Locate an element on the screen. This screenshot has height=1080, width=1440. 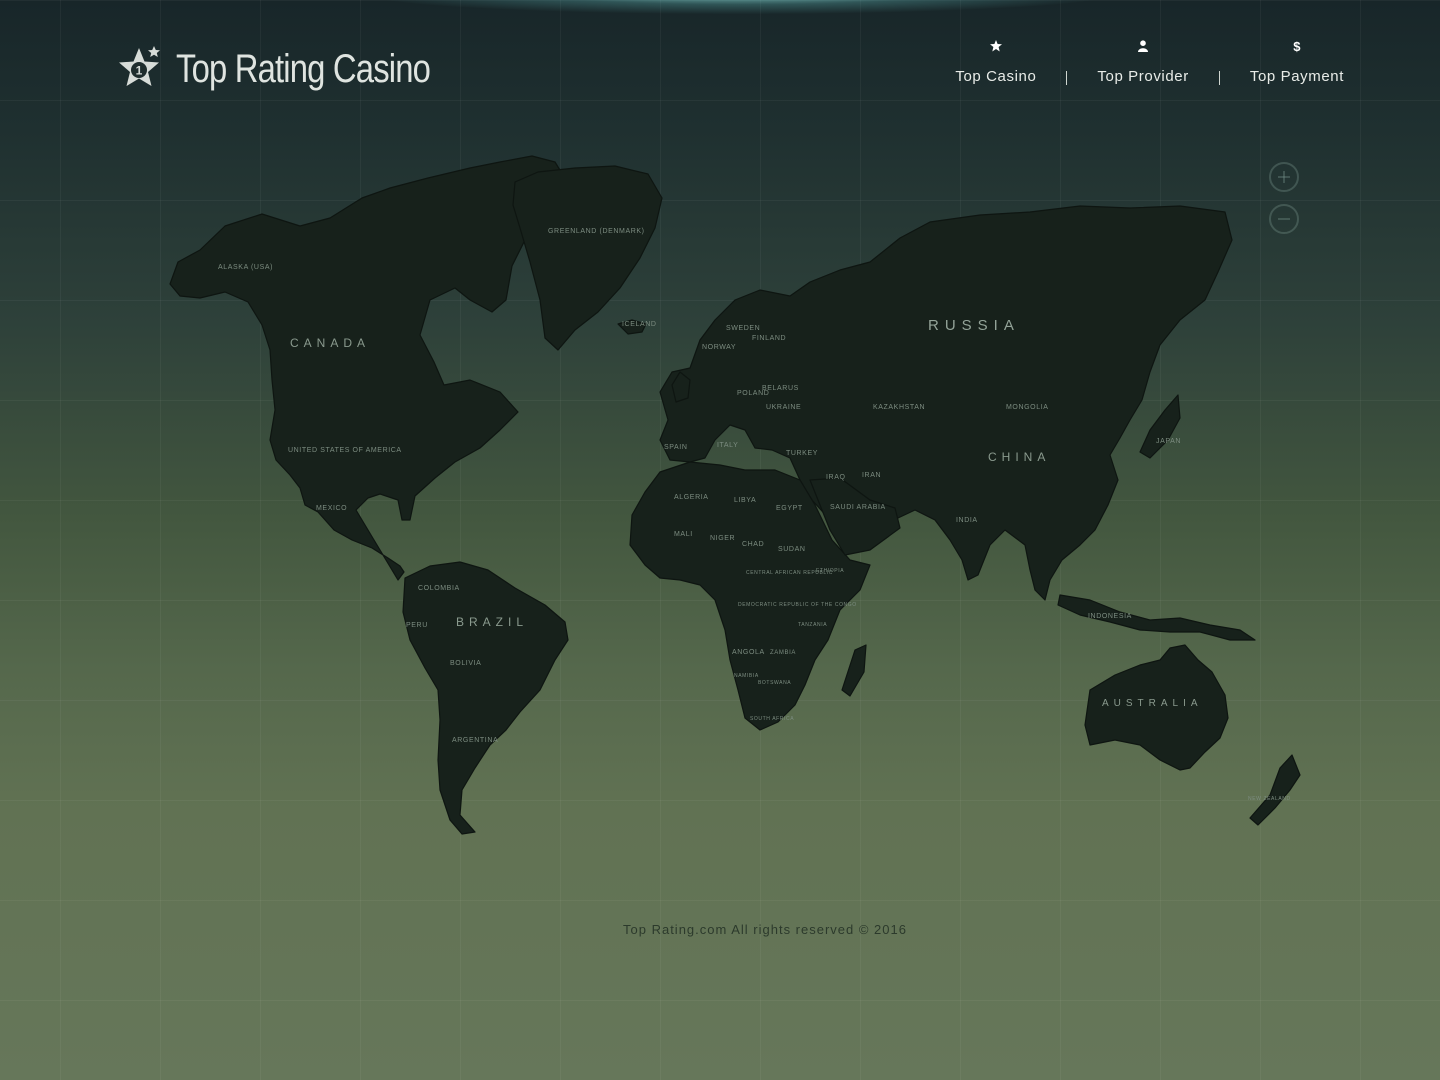
label-angola: ANGOLA is located at coordinates (748, 652).